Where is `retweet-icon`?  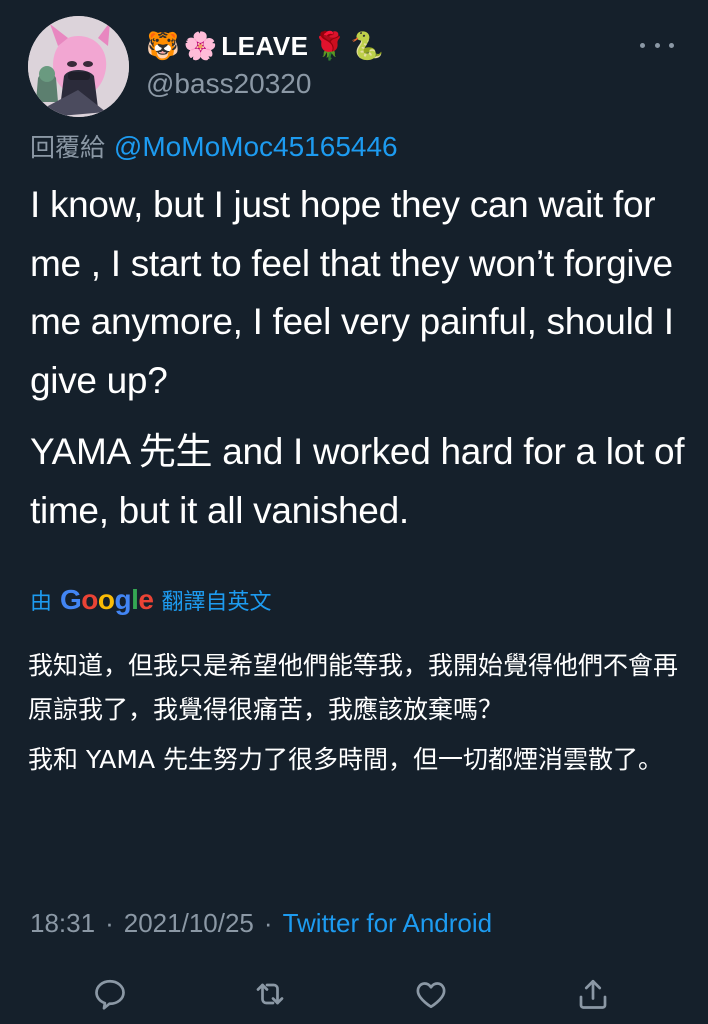
retweet-icon is located at coordinates (272, 996).